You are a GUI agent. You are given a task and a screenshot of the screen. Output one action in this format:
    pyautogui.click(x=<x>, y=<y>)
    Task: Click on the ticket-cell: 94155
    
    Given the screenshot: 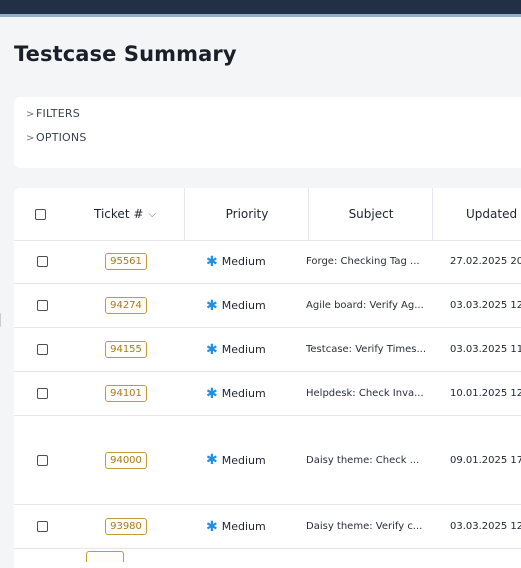 What is the action you would take?
    pyautogui.click(x=126, y=349)
    